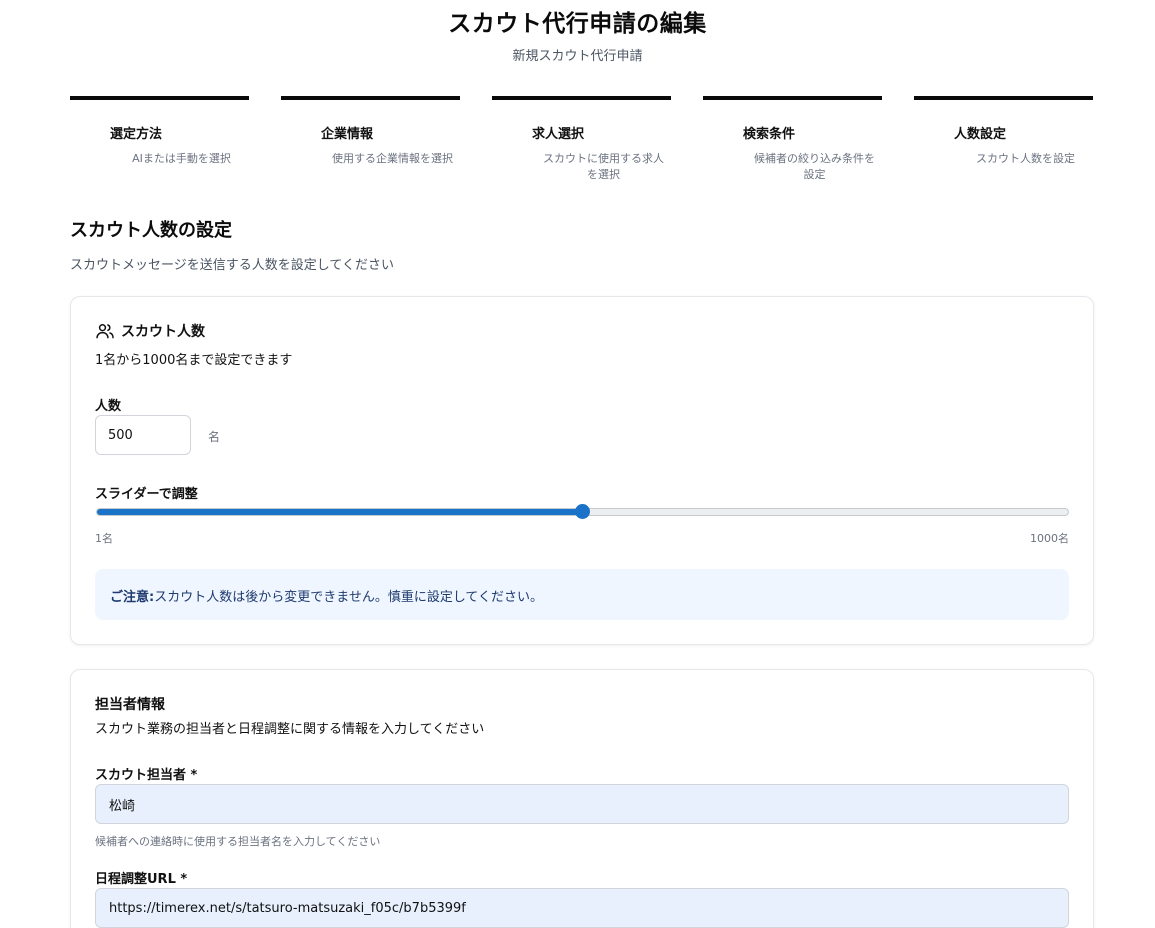 The height and width of the screenshot is (928, 1155). Describe the element at coordinates (143, 435) in the screenshot. I see `count-input` at that location.